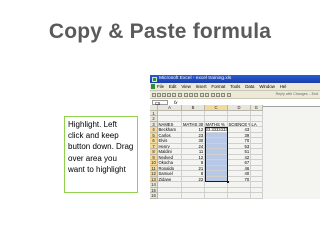  I want to click on cell-c17, so click(216, 198).